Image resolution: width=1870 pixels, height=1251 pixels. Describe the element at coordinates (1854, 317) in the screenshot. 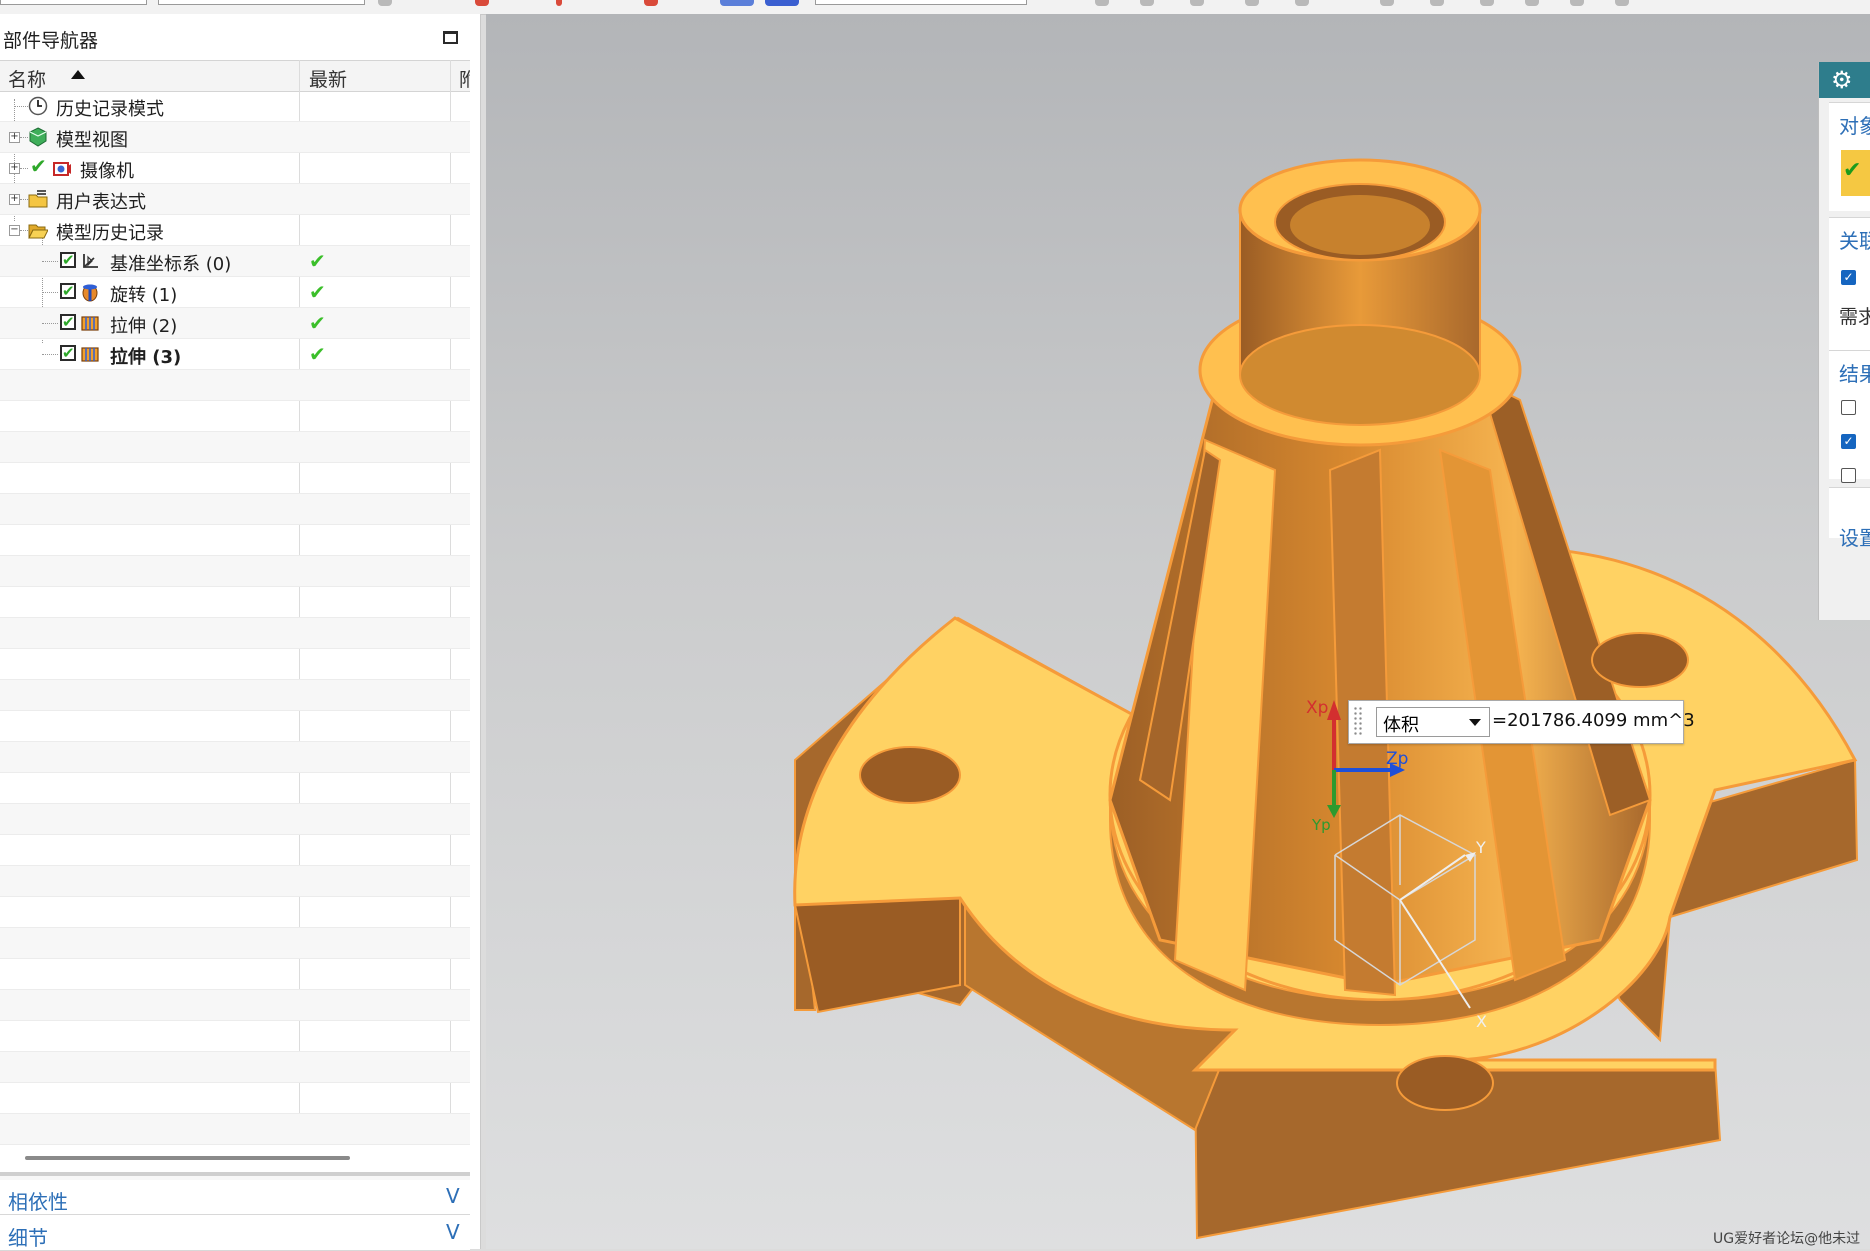

I see `requirement-label: 需求` at that location.